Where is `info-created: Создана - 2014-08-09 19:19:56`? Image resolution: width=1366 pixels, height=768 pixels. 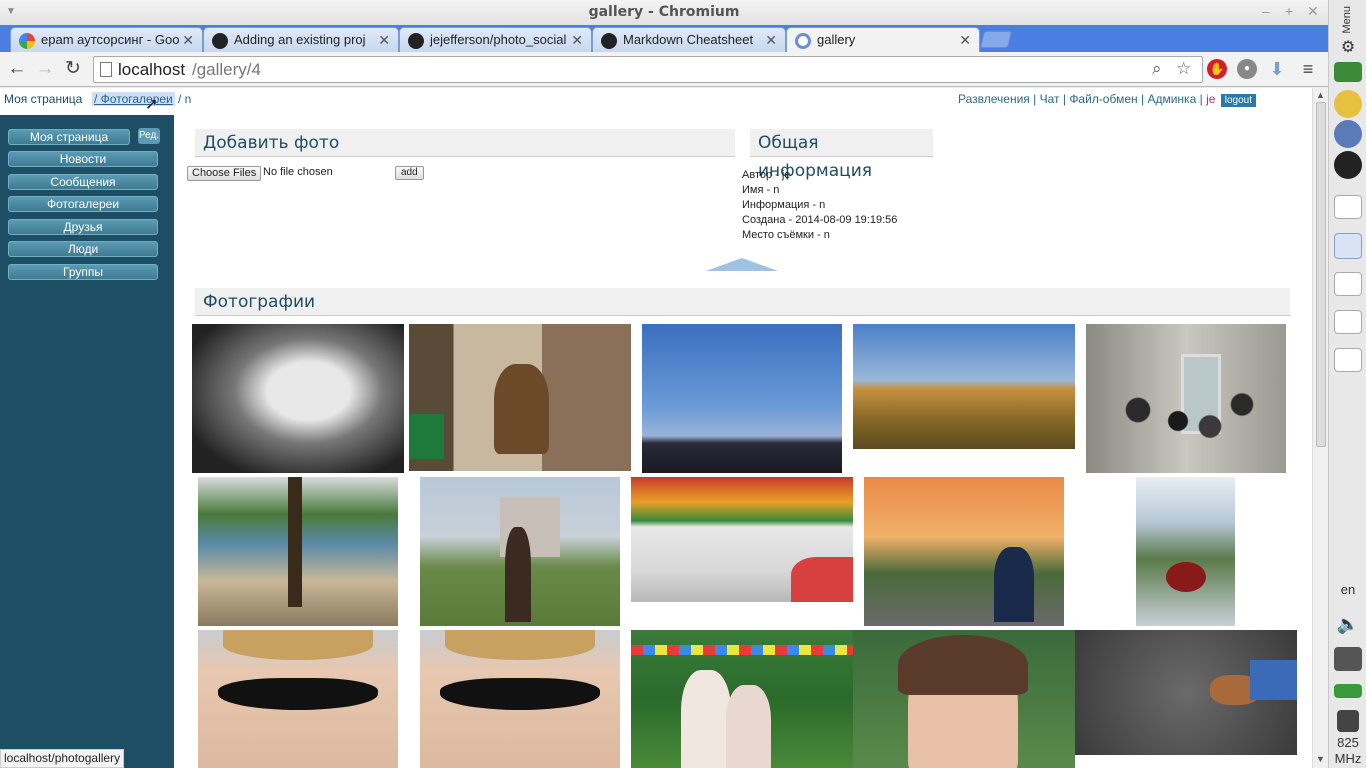
info-created: Создана - 2014-08-09 19:19:56 is located at coordinates (820, 220).